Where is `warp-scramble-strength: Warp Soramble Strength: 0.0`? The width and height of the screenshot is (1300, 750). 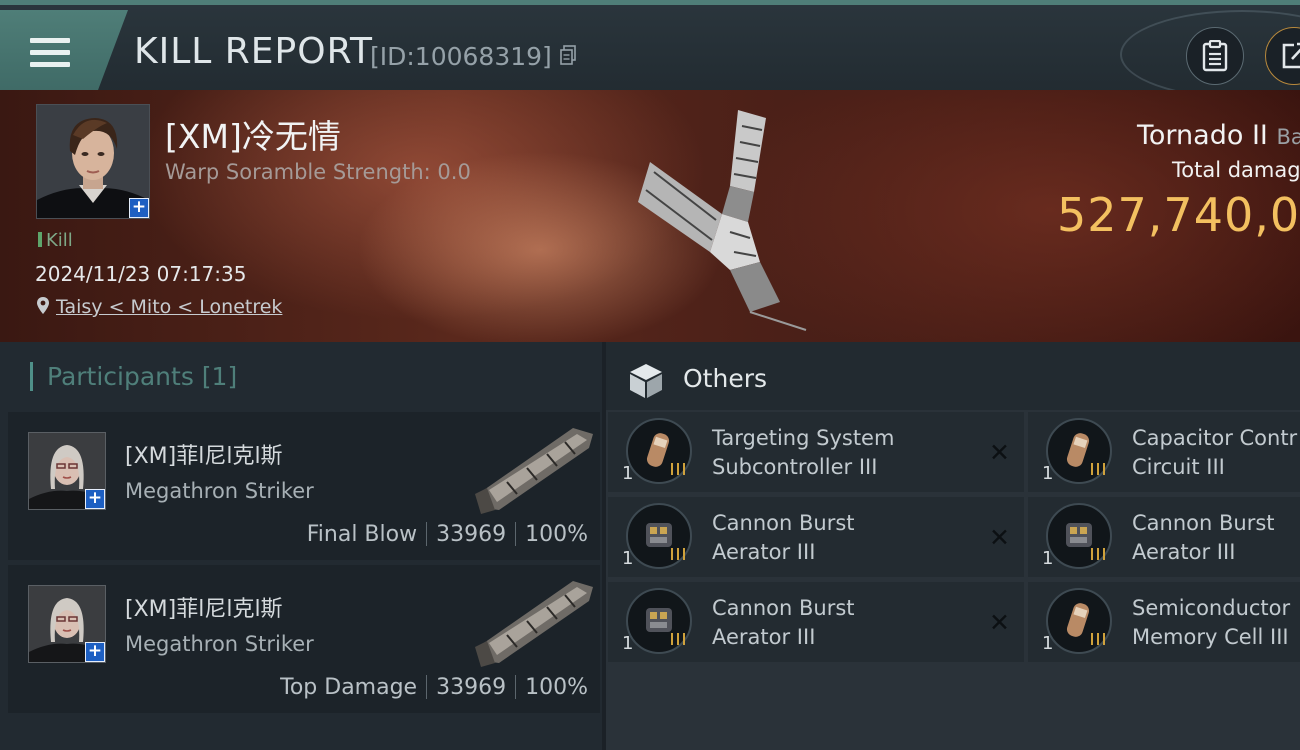 warp-scramble-strength: Warp Soramble Strength: 0.0 is located at coordinates (318, 172).